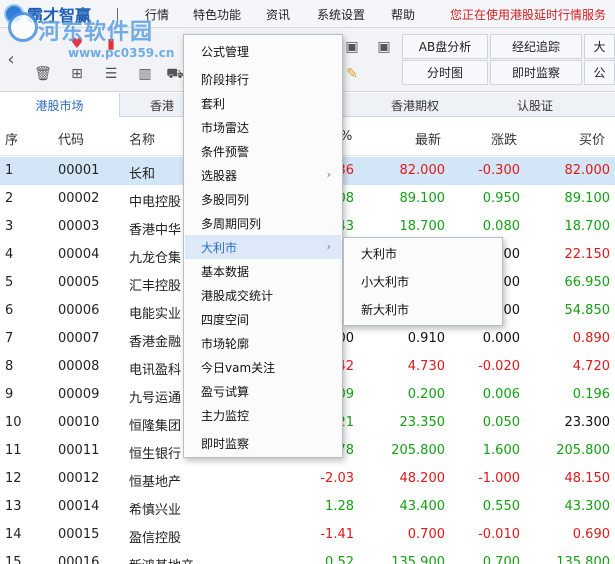  What do you see at coordinates (175, 74) in the screenshot?
I see `cart-icon: ⛟` at bounding box center [175, 74].